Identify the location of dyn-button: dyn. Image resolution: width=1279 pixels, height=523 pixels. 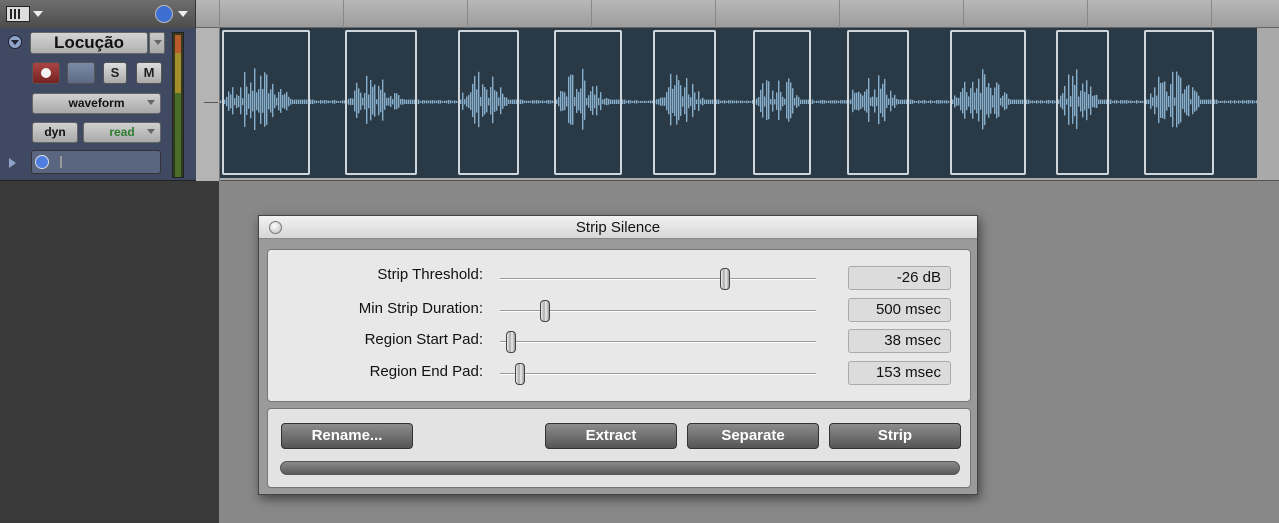
(55, 132).